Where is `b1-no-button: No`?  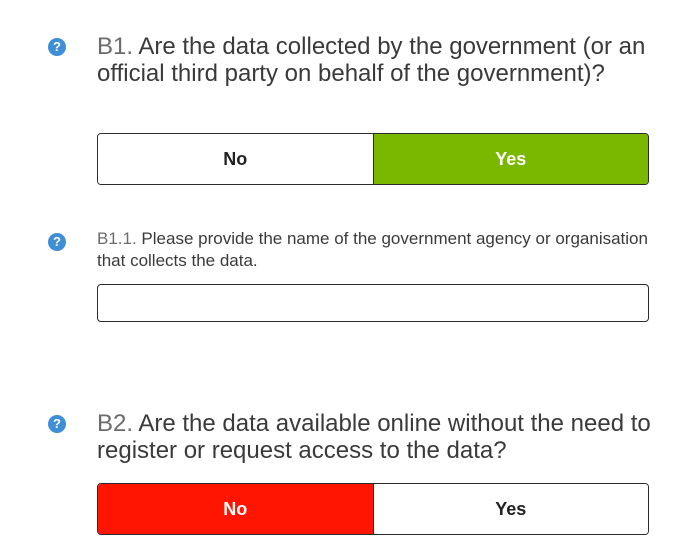
b1-no-button: No is located at coordinates (235, 159).